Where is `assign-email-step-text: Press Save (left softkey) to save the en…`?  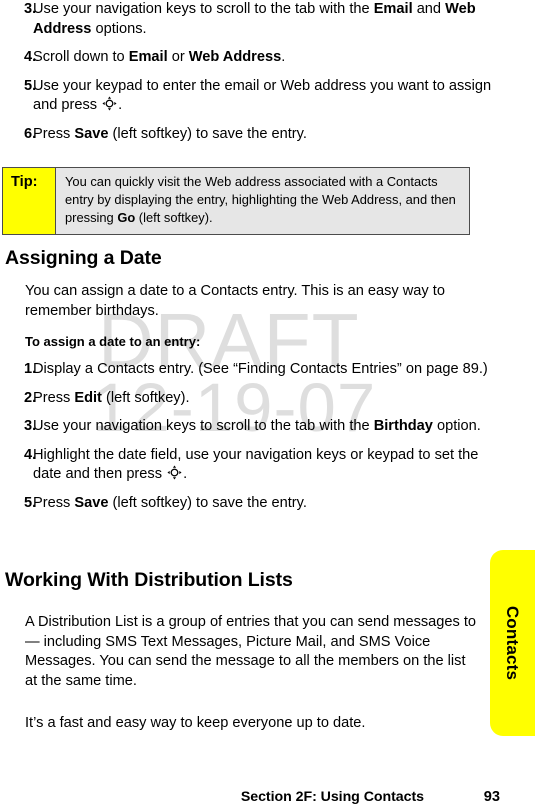
assign-email-step-text: Press Save (left softkey) to save the en… is located at coordinates (170, 133).